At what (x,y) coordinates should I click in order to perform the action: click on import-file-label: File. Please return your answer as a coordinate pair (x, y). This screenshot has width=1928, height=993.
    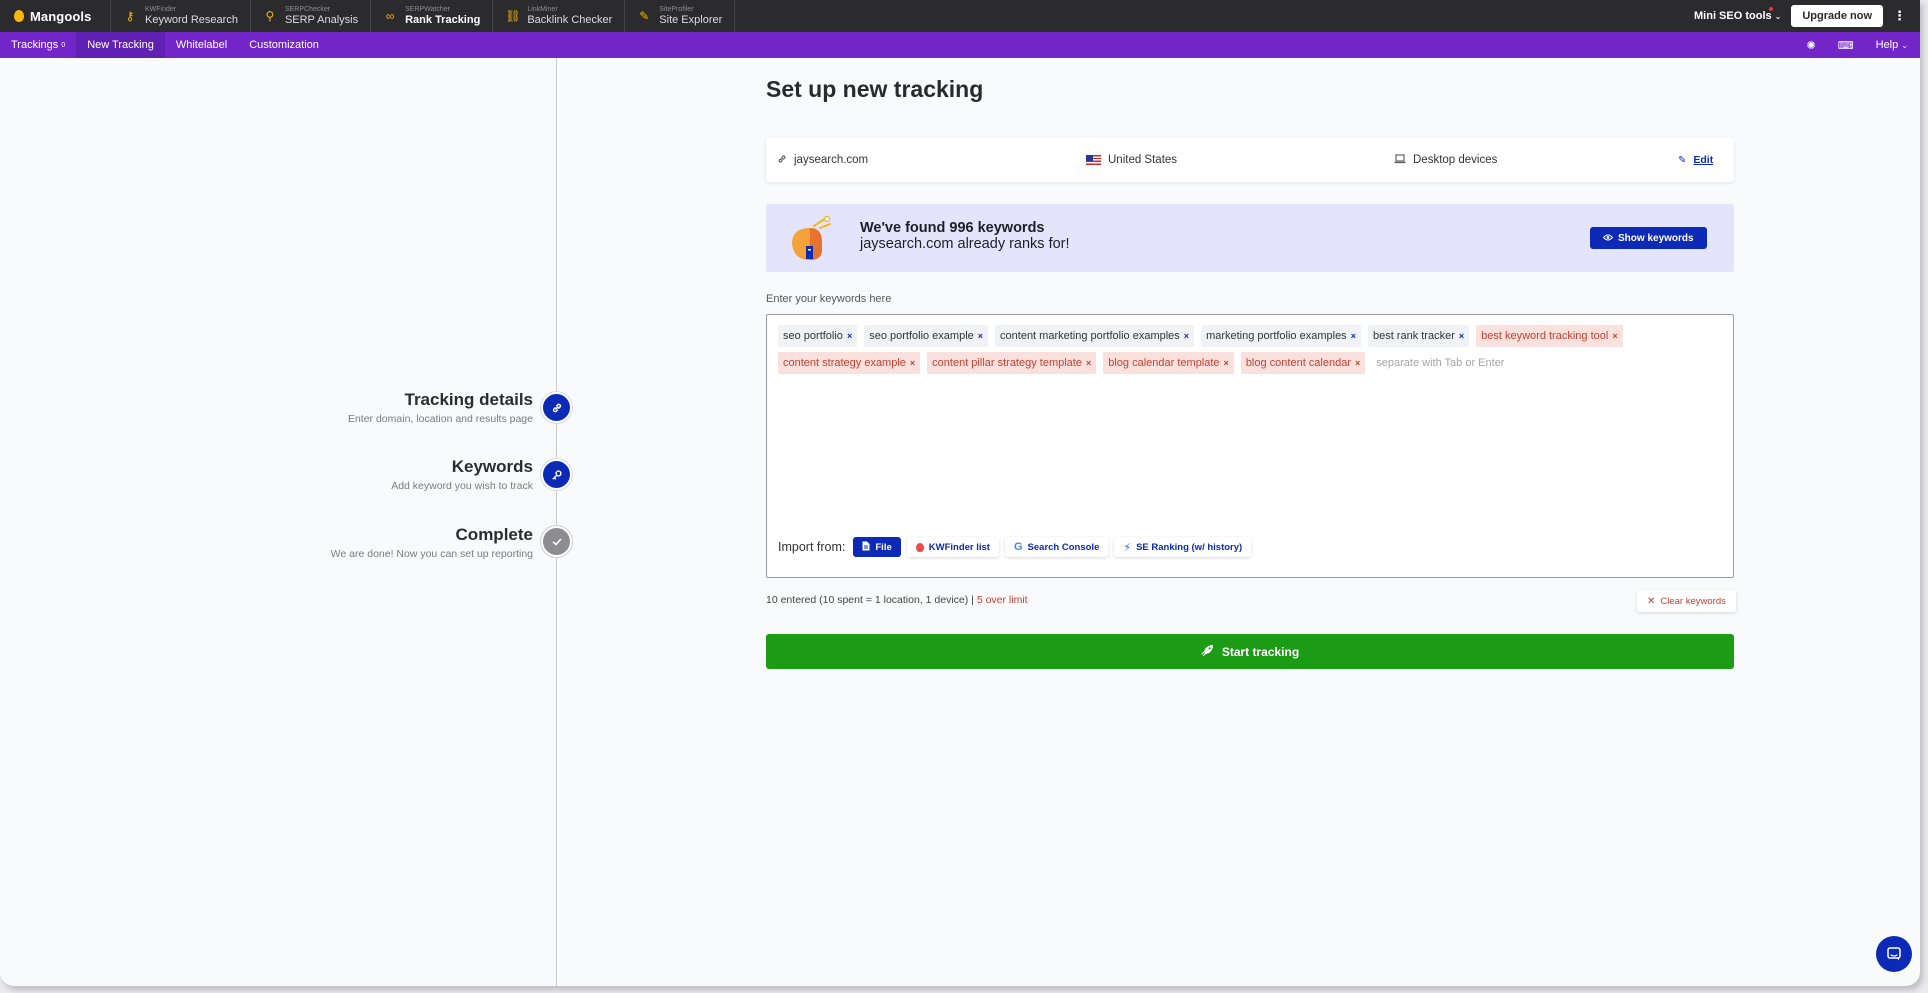
    Looking at the image, I should click on (883, 547).